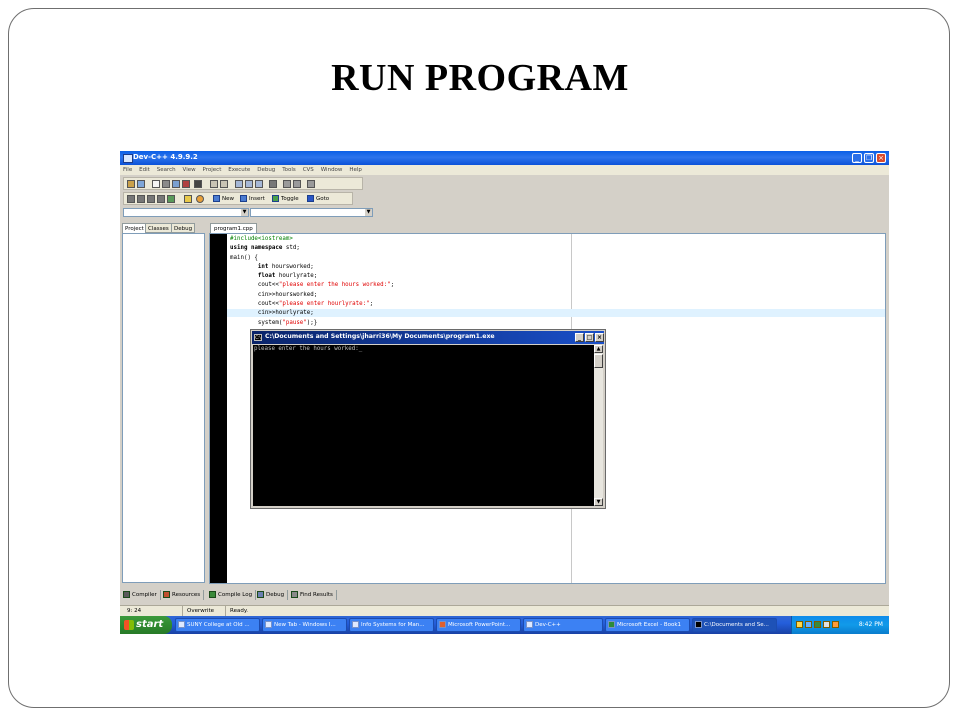 The height and width of the screenshot is (720, 960). Describe the element at coordinates (249, 184) in the screenshot. I see `replace-icon` at that location.